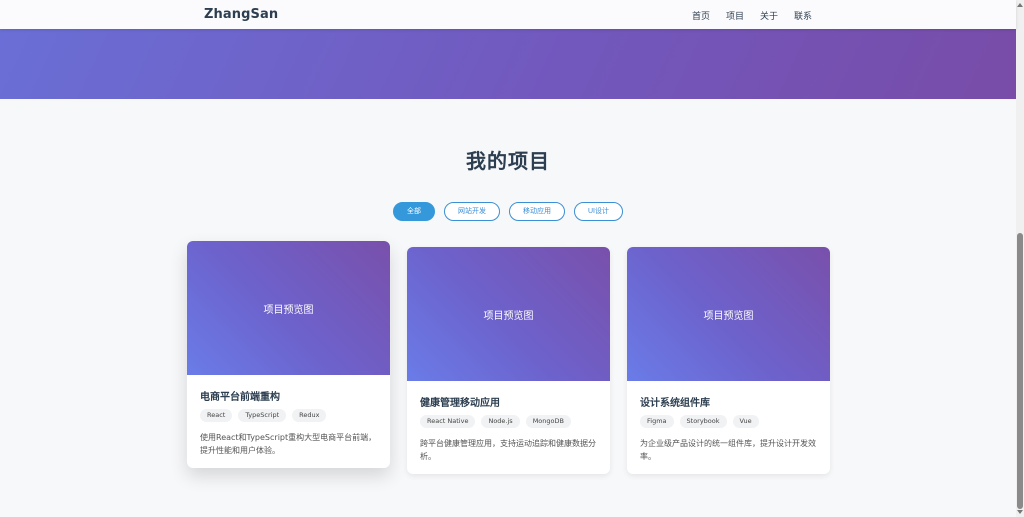  I want to click on tech-tag: React, so click(216, 415).